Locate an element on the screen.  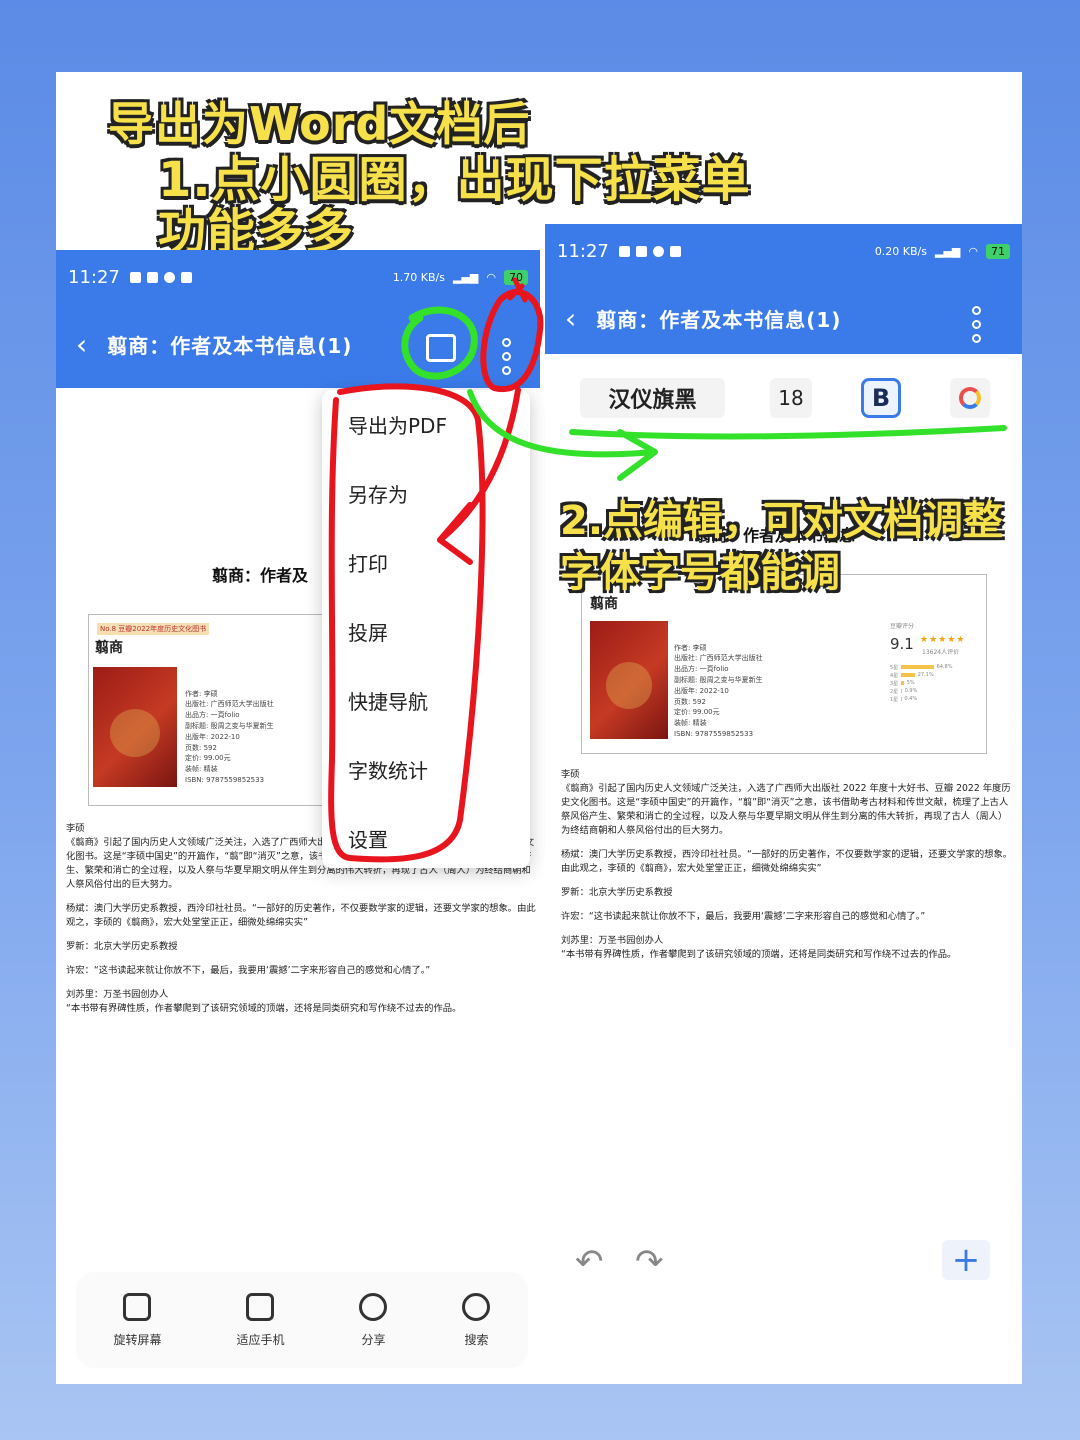
rating-bar-pct: 27.1% is located at coordinates (925, 675).